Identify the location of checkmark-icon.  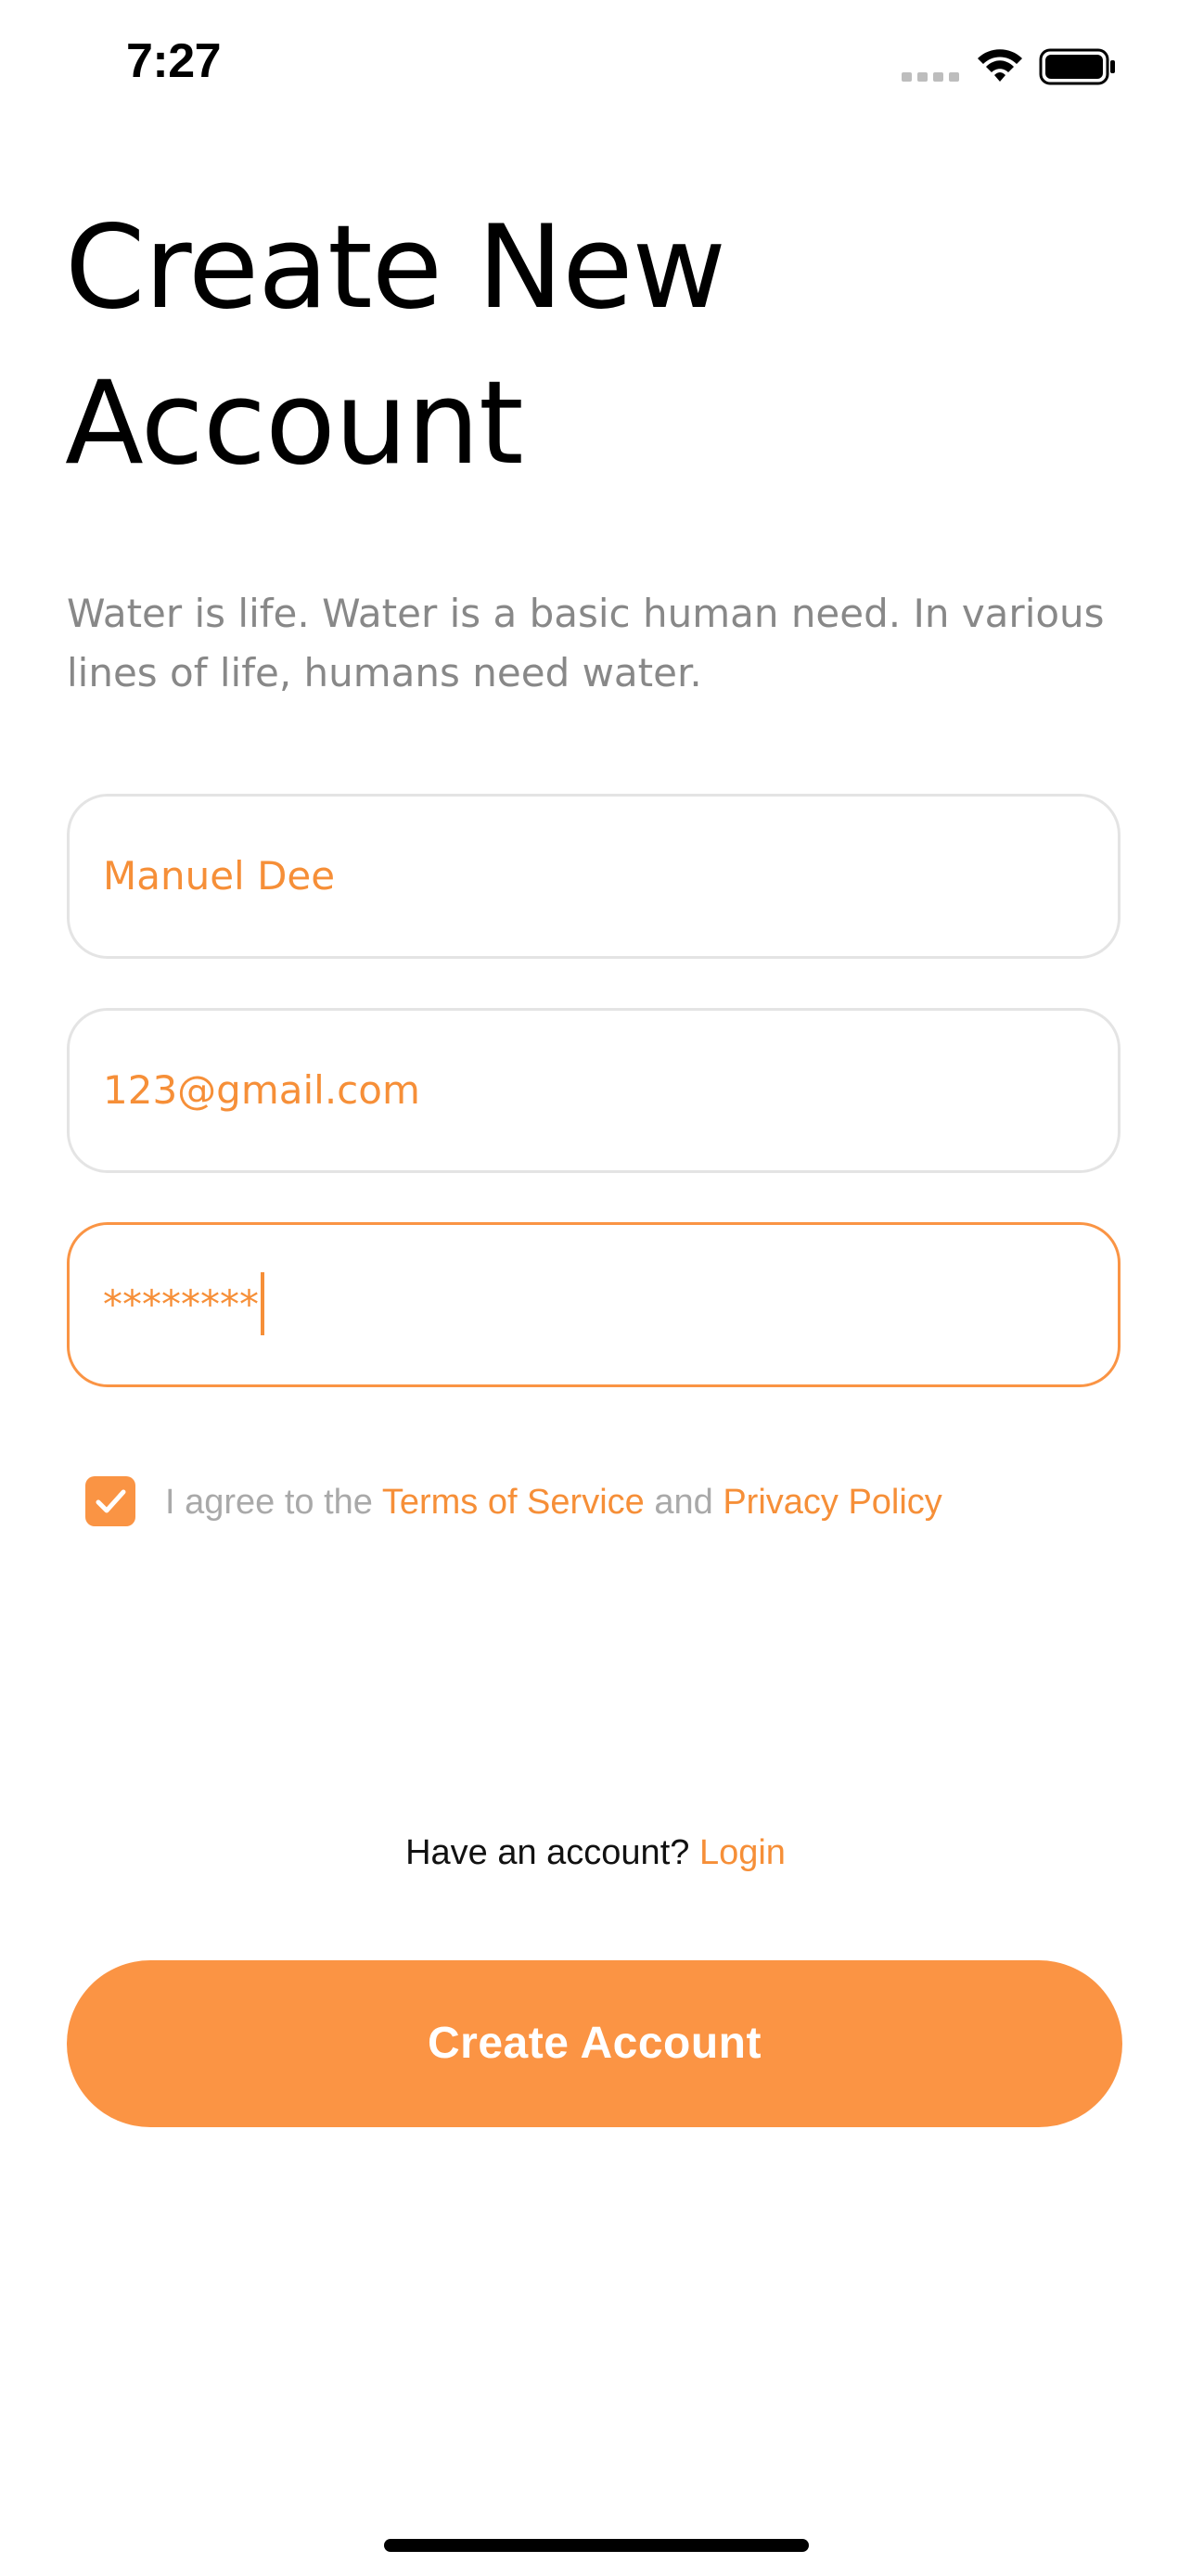
(111, 1501).